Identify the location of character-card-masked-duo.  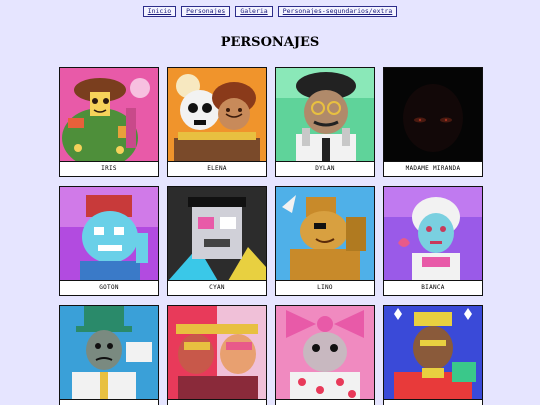
(217, 355).